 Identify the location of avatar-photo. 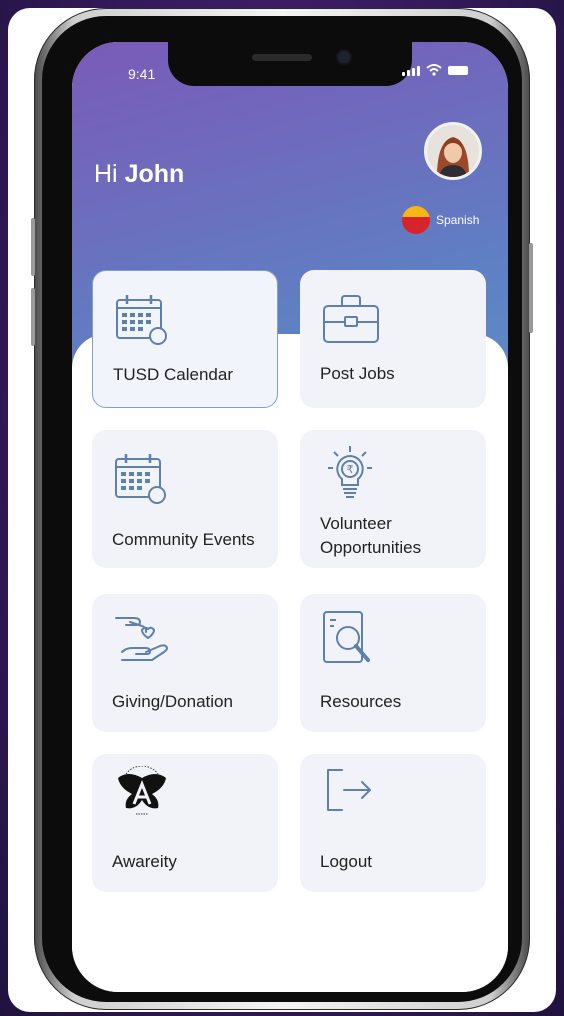
(453, 151).